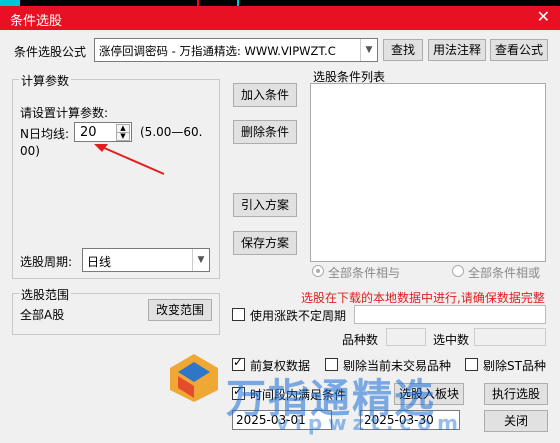  I want to click on view-formula-button: 查看公式, so click(519, 50).